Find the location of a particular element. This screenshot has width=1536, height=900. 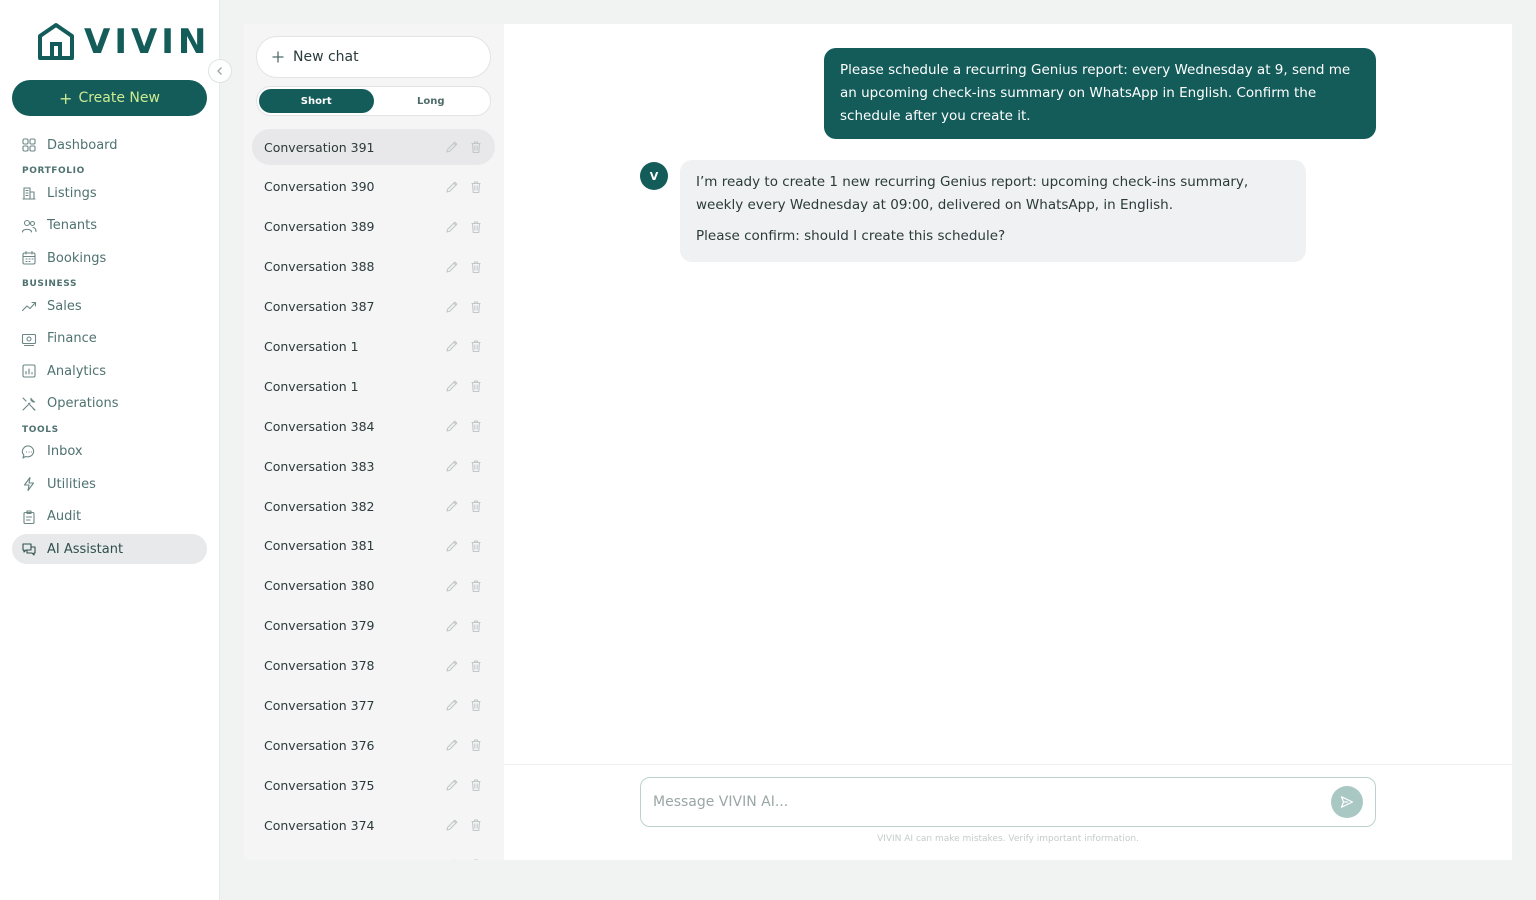

conversation-title: Conversation 390 is located at coordinates (319, 187).